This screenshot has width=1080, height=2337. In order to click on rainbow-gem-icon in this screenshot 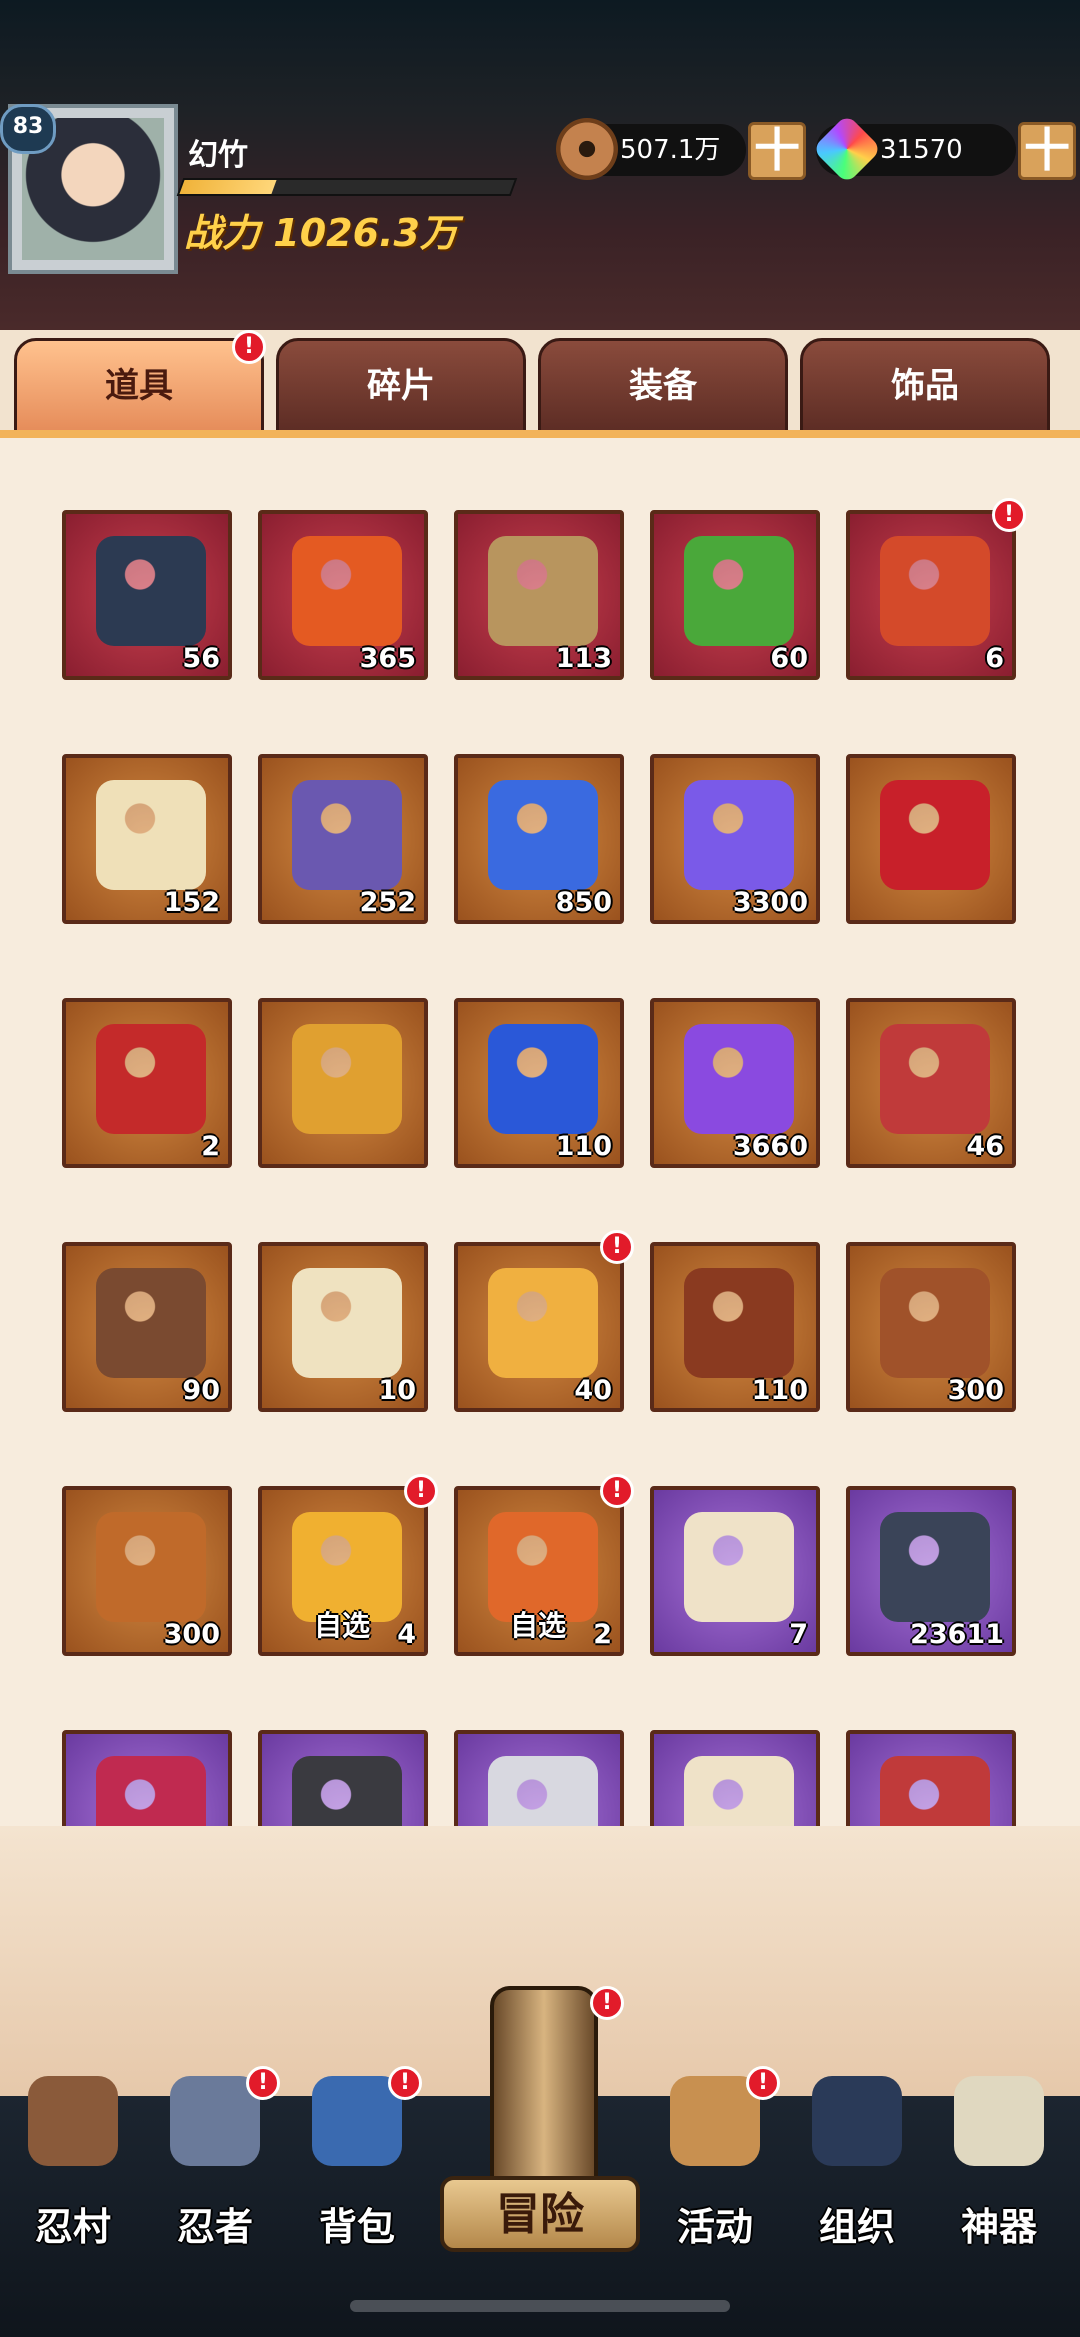, I will do `click(847, 149)`.